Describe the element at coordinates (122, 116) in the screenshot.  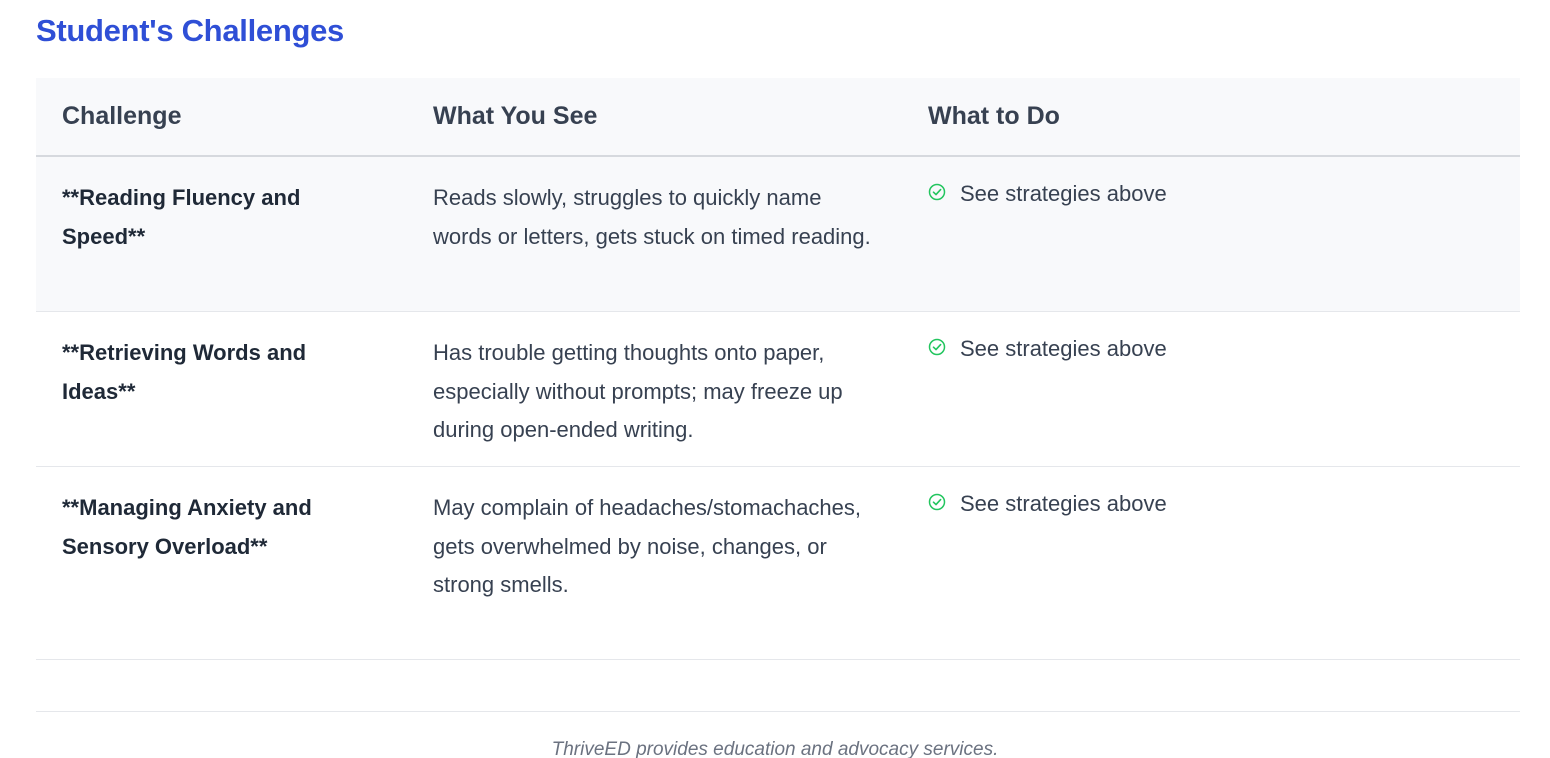
I see `header-challenge: Challenge` at that location.